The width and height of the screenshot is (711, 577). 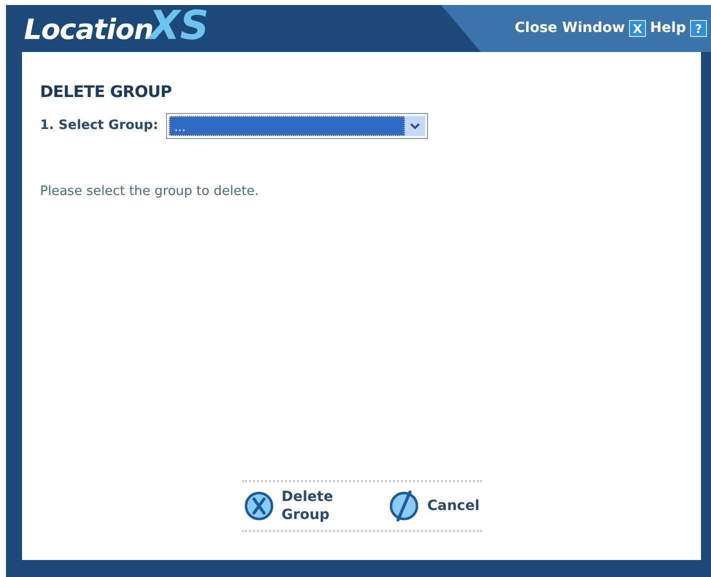 I want to click on cross-circle-icon, so click(x=259, y=506).